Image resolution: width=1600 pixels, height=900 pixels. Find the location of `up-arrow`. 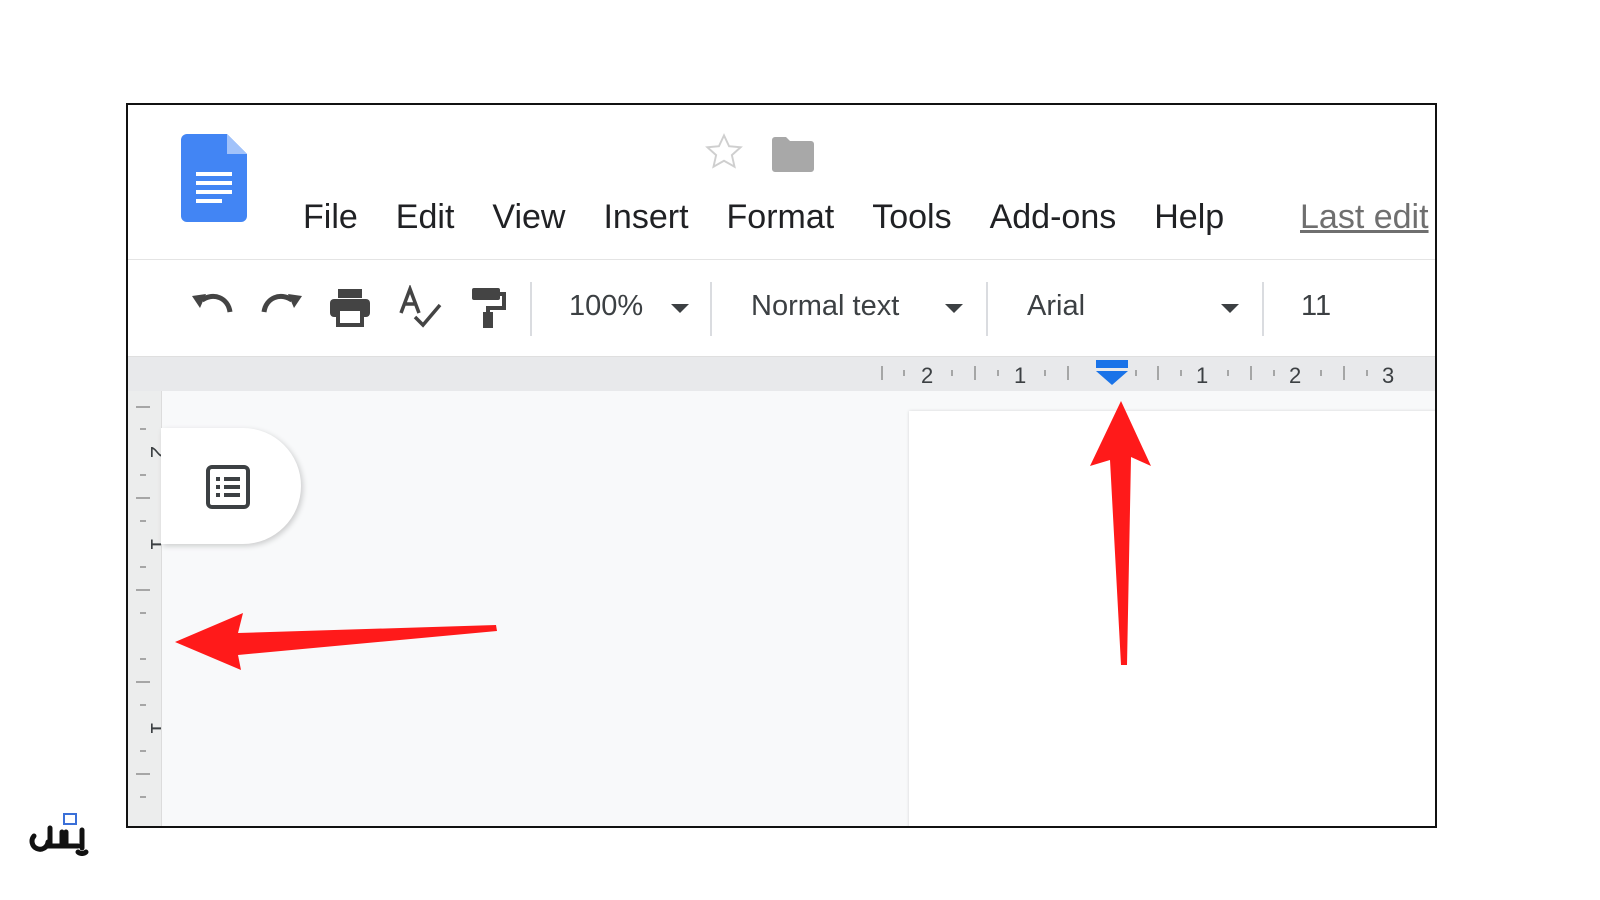

up-arrow is located at coordinates (1120, 533).